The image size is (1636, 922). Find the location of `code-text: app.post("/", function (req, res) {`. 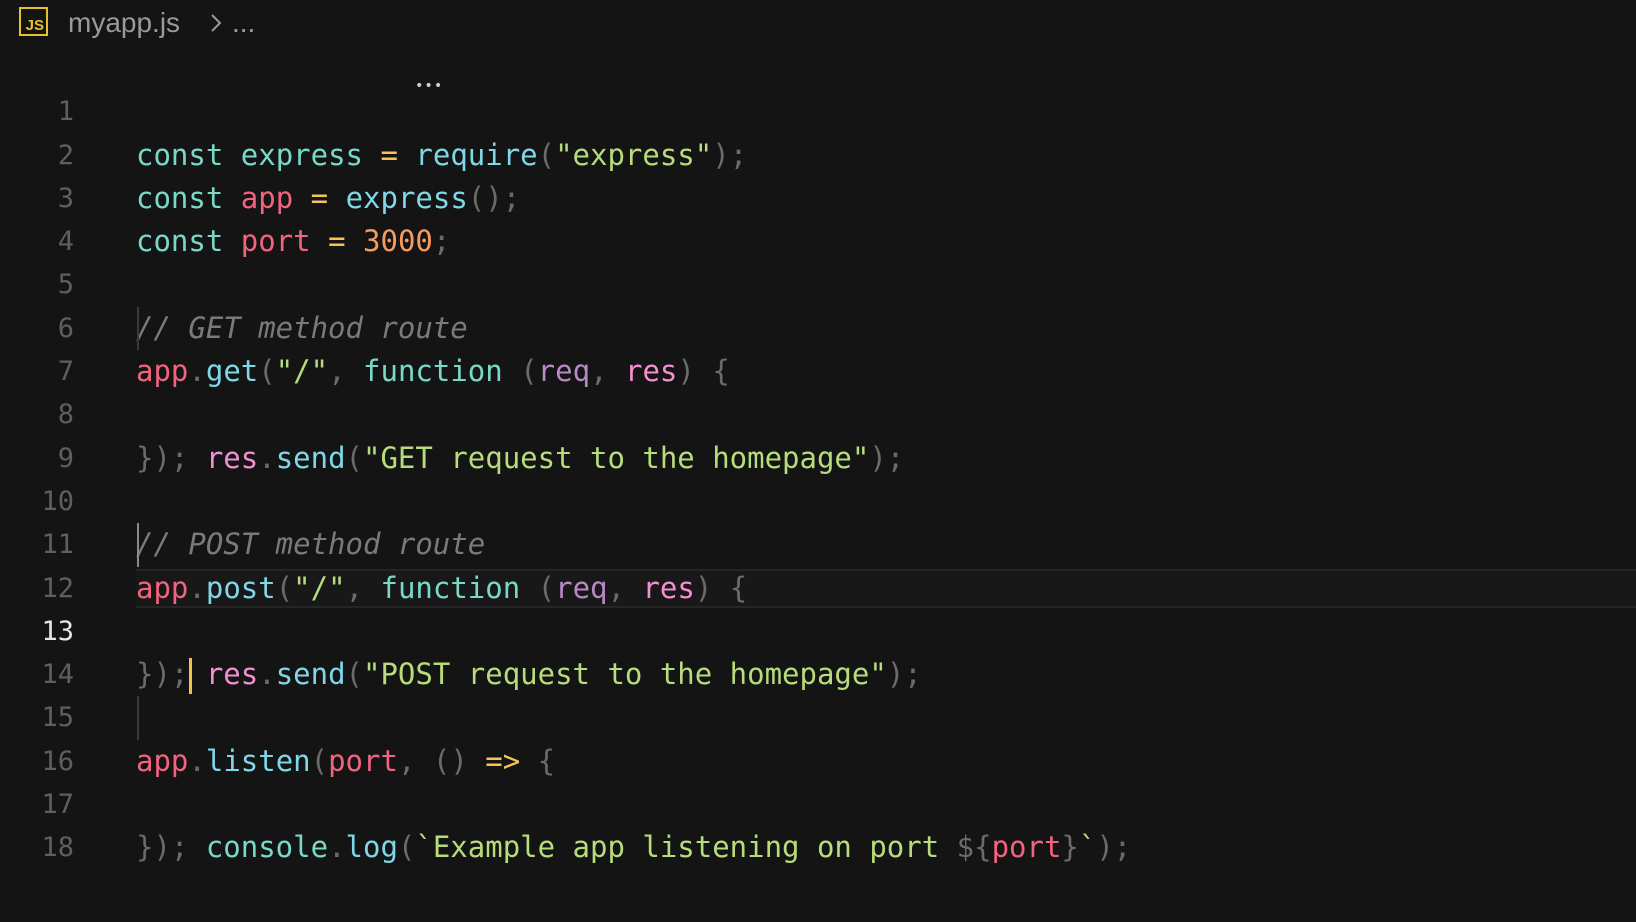

code-text: app.post("/", function (req, res) { is located at coordinates (442, 587).